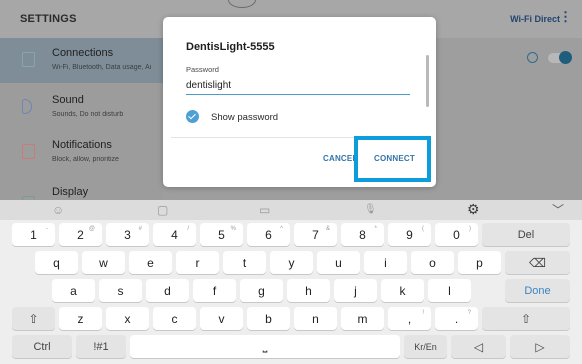 This screenshot has width=582, height=364. What do you see at coordinates (526, 318) in the screenshot?
I see `shift-right-icon: ⇧` at bounding box center [526, 318].